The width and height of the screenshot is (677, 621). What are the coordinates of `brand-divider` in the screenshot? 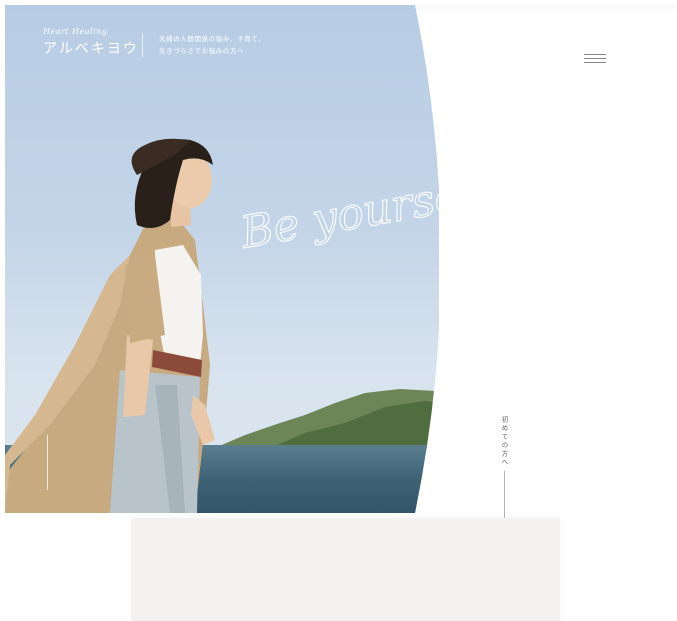 It's located at (142, 45).